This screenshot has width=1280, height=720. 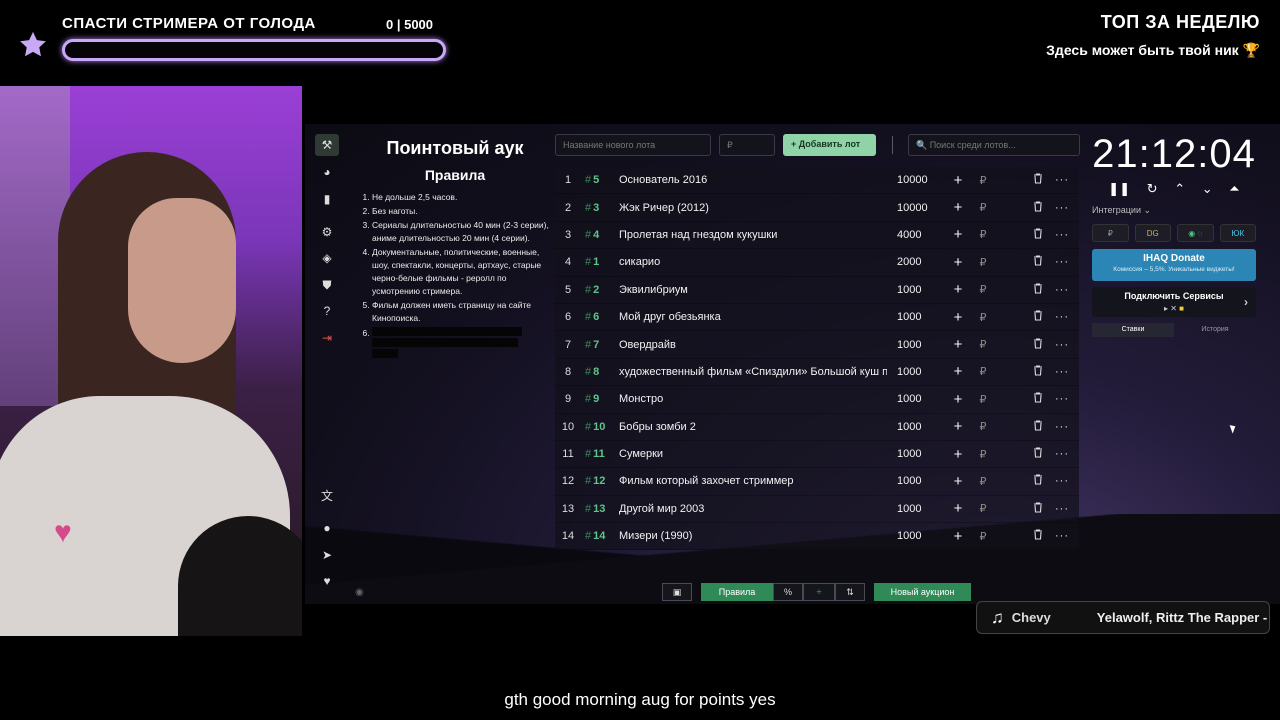 What do you see at coordinates (753, 536) in the screenshot?
I see `lot-name: Мизери (1990)` at bounding box center [753, 536].